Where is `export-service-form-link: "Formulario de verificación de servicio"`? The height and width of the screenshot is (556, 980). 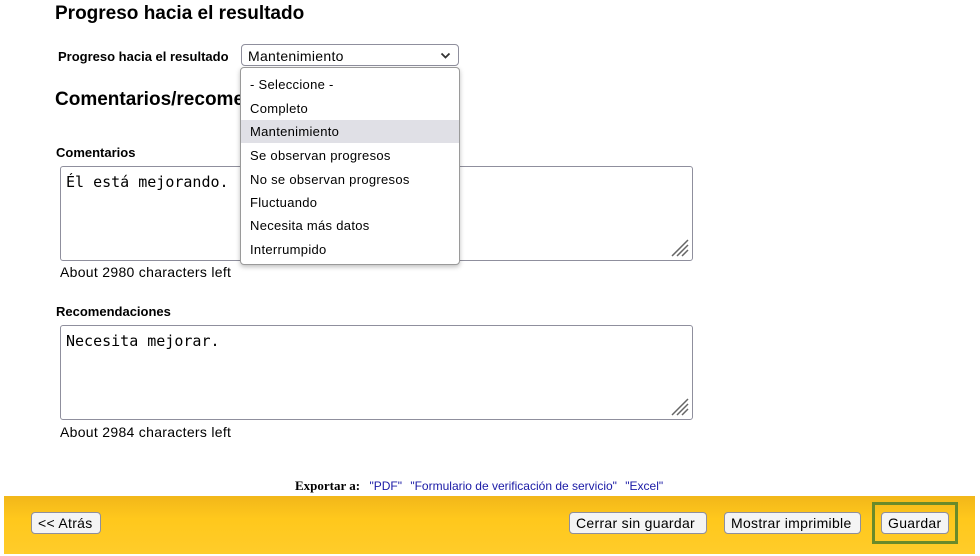
export-service-form-link: "Formulario de verificación de servicio" is located at coordinates (513, 486).